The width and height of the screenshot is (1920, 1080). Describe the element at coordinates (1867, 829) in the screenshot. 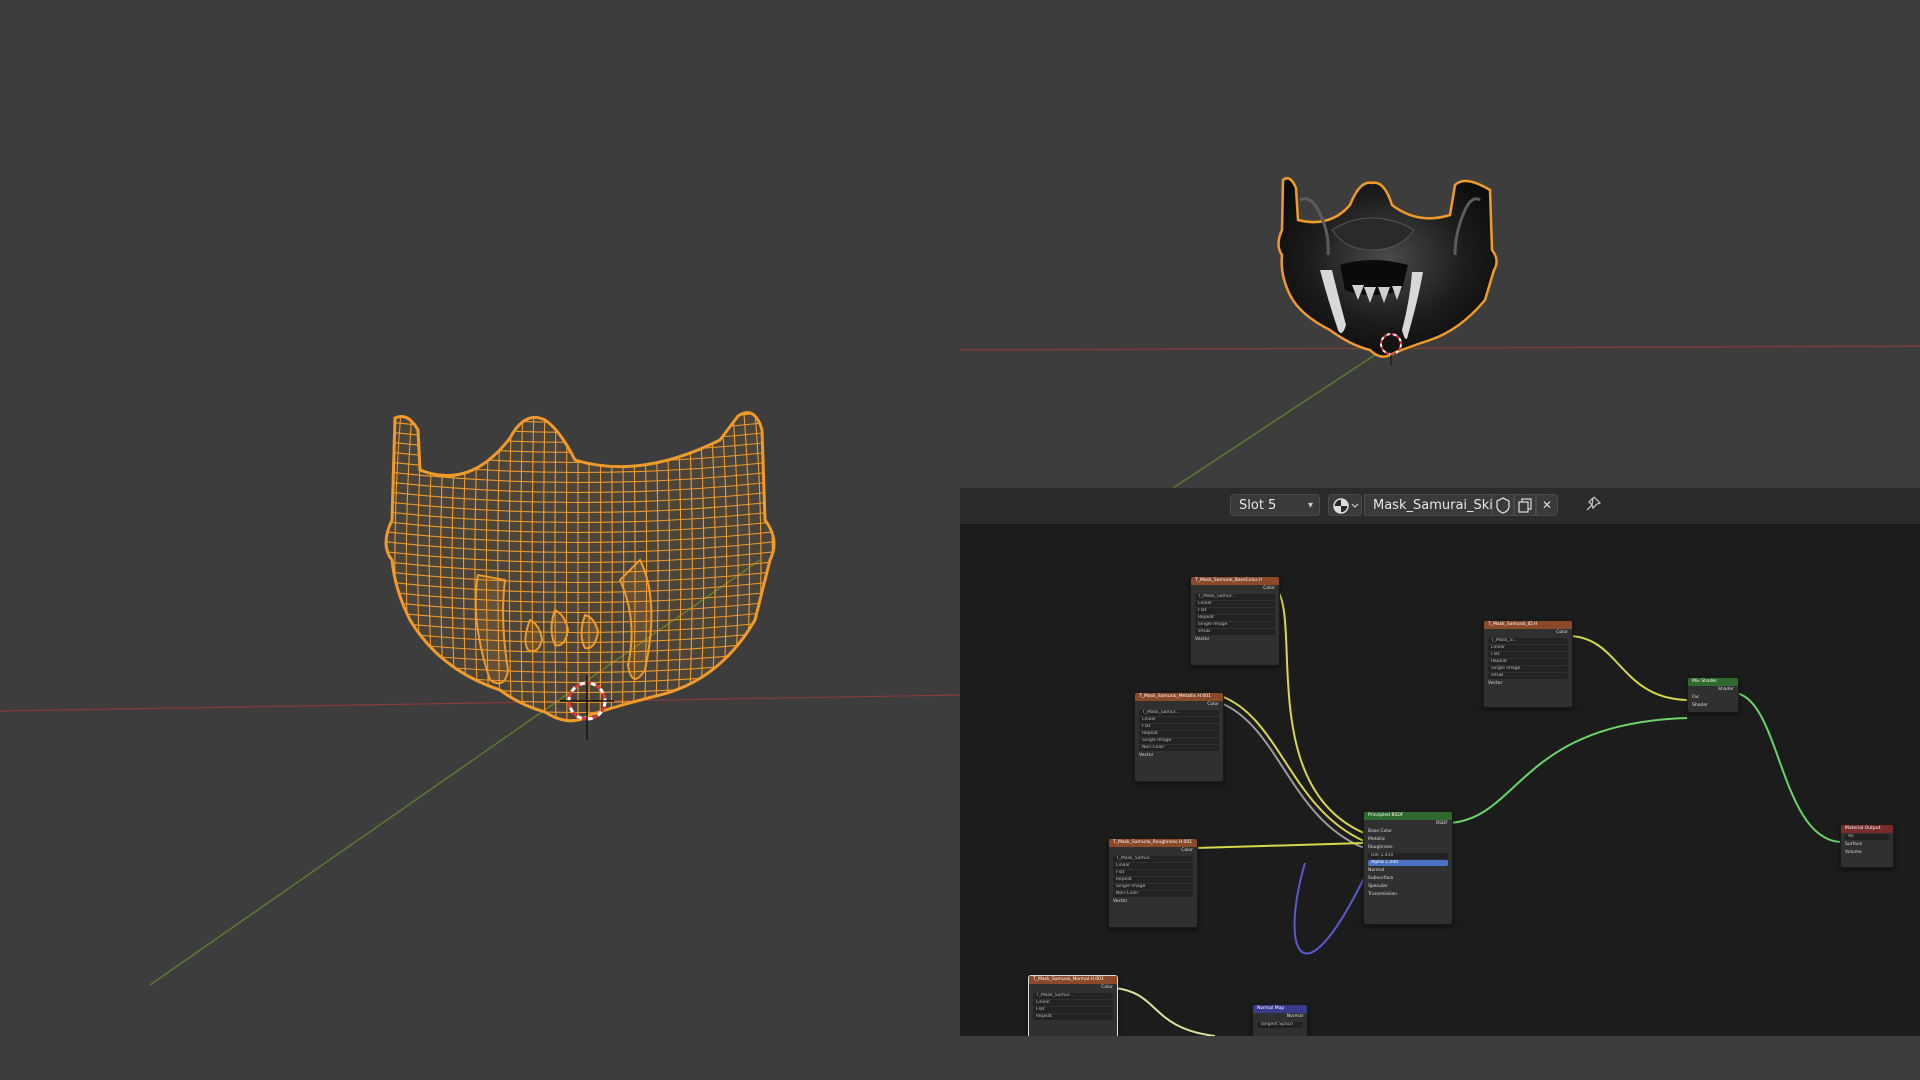

I see `node-title: Material Output` at that location.